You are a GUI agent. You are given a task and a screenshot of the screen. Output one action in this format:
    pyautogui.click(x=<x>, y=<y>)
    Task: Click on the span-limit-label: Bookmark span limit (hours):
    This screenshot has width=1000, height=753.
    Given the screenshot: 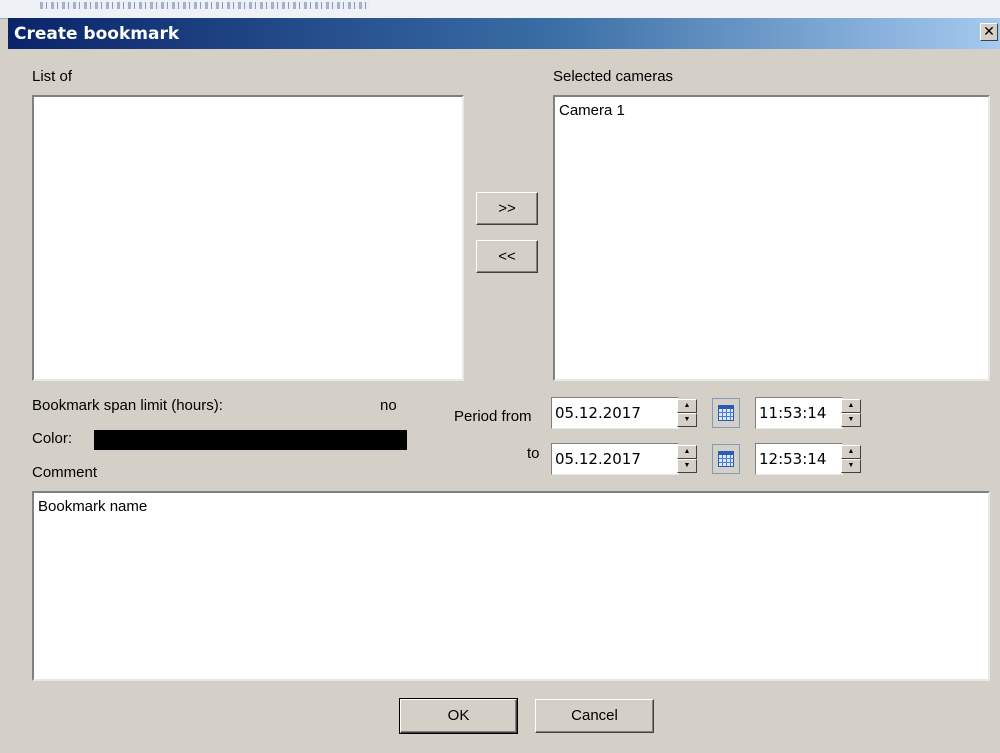 What is the action you would take?
    pyautogui.click(x=127, y=405)
    